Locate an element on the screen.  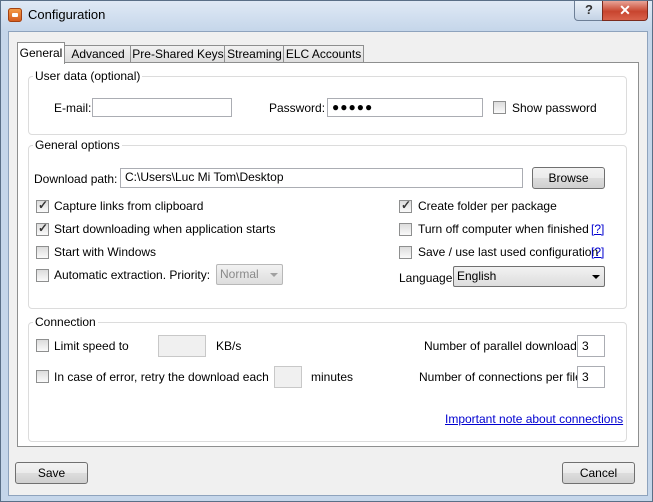
speed-limit-field is located at coordinates (182, 346).